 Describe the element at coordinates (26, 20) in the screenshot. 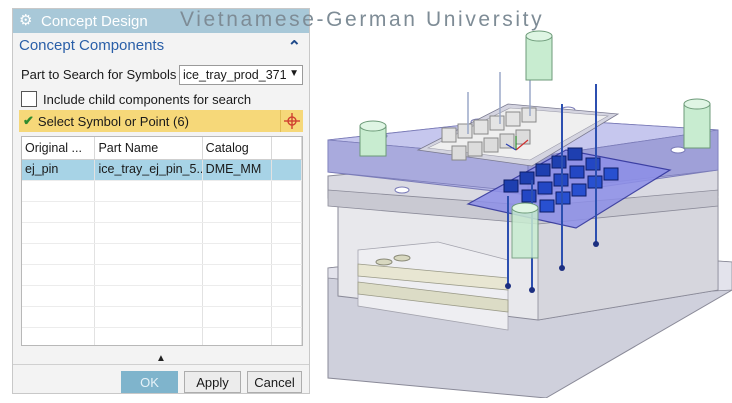

I see `gear-icon: ⚙` at that location.